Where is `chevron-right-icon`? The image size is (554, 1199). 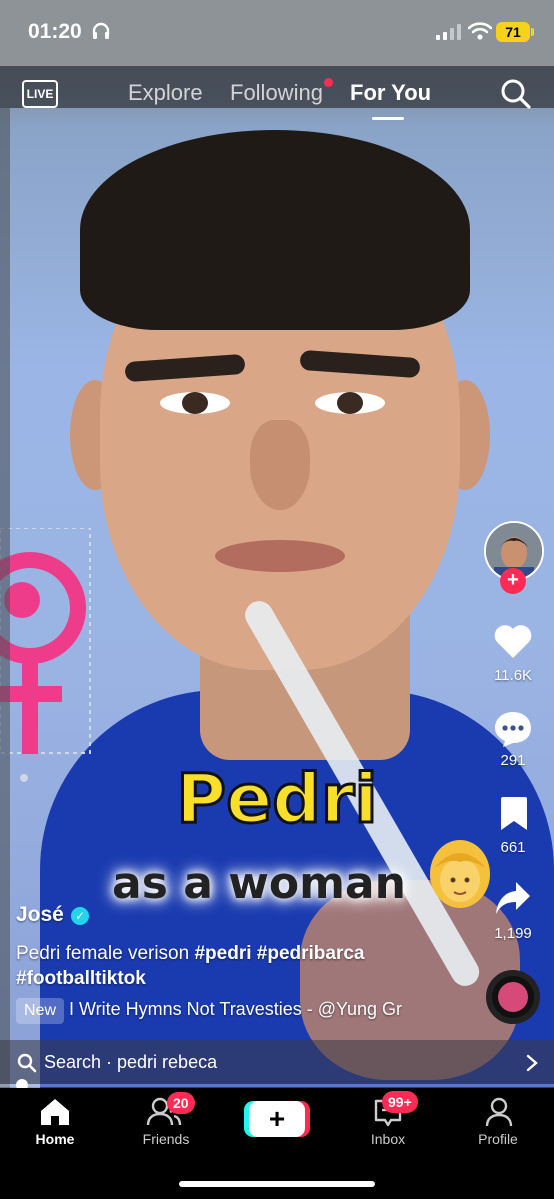
chevron-right-icon is located at coordinates (532, 1063).